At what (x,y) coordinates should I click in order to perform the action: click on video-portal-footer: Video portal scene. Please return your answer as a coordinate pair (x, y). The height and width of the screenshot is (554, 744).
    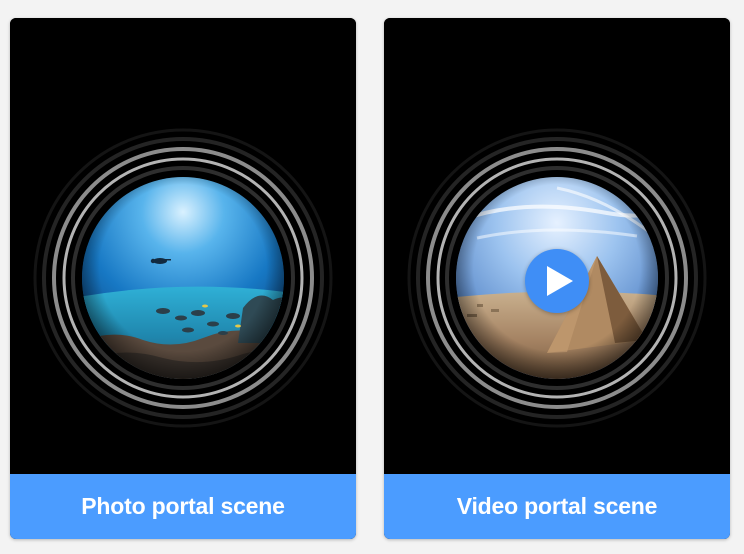
    Looking at the image, I should click on (557, 506).